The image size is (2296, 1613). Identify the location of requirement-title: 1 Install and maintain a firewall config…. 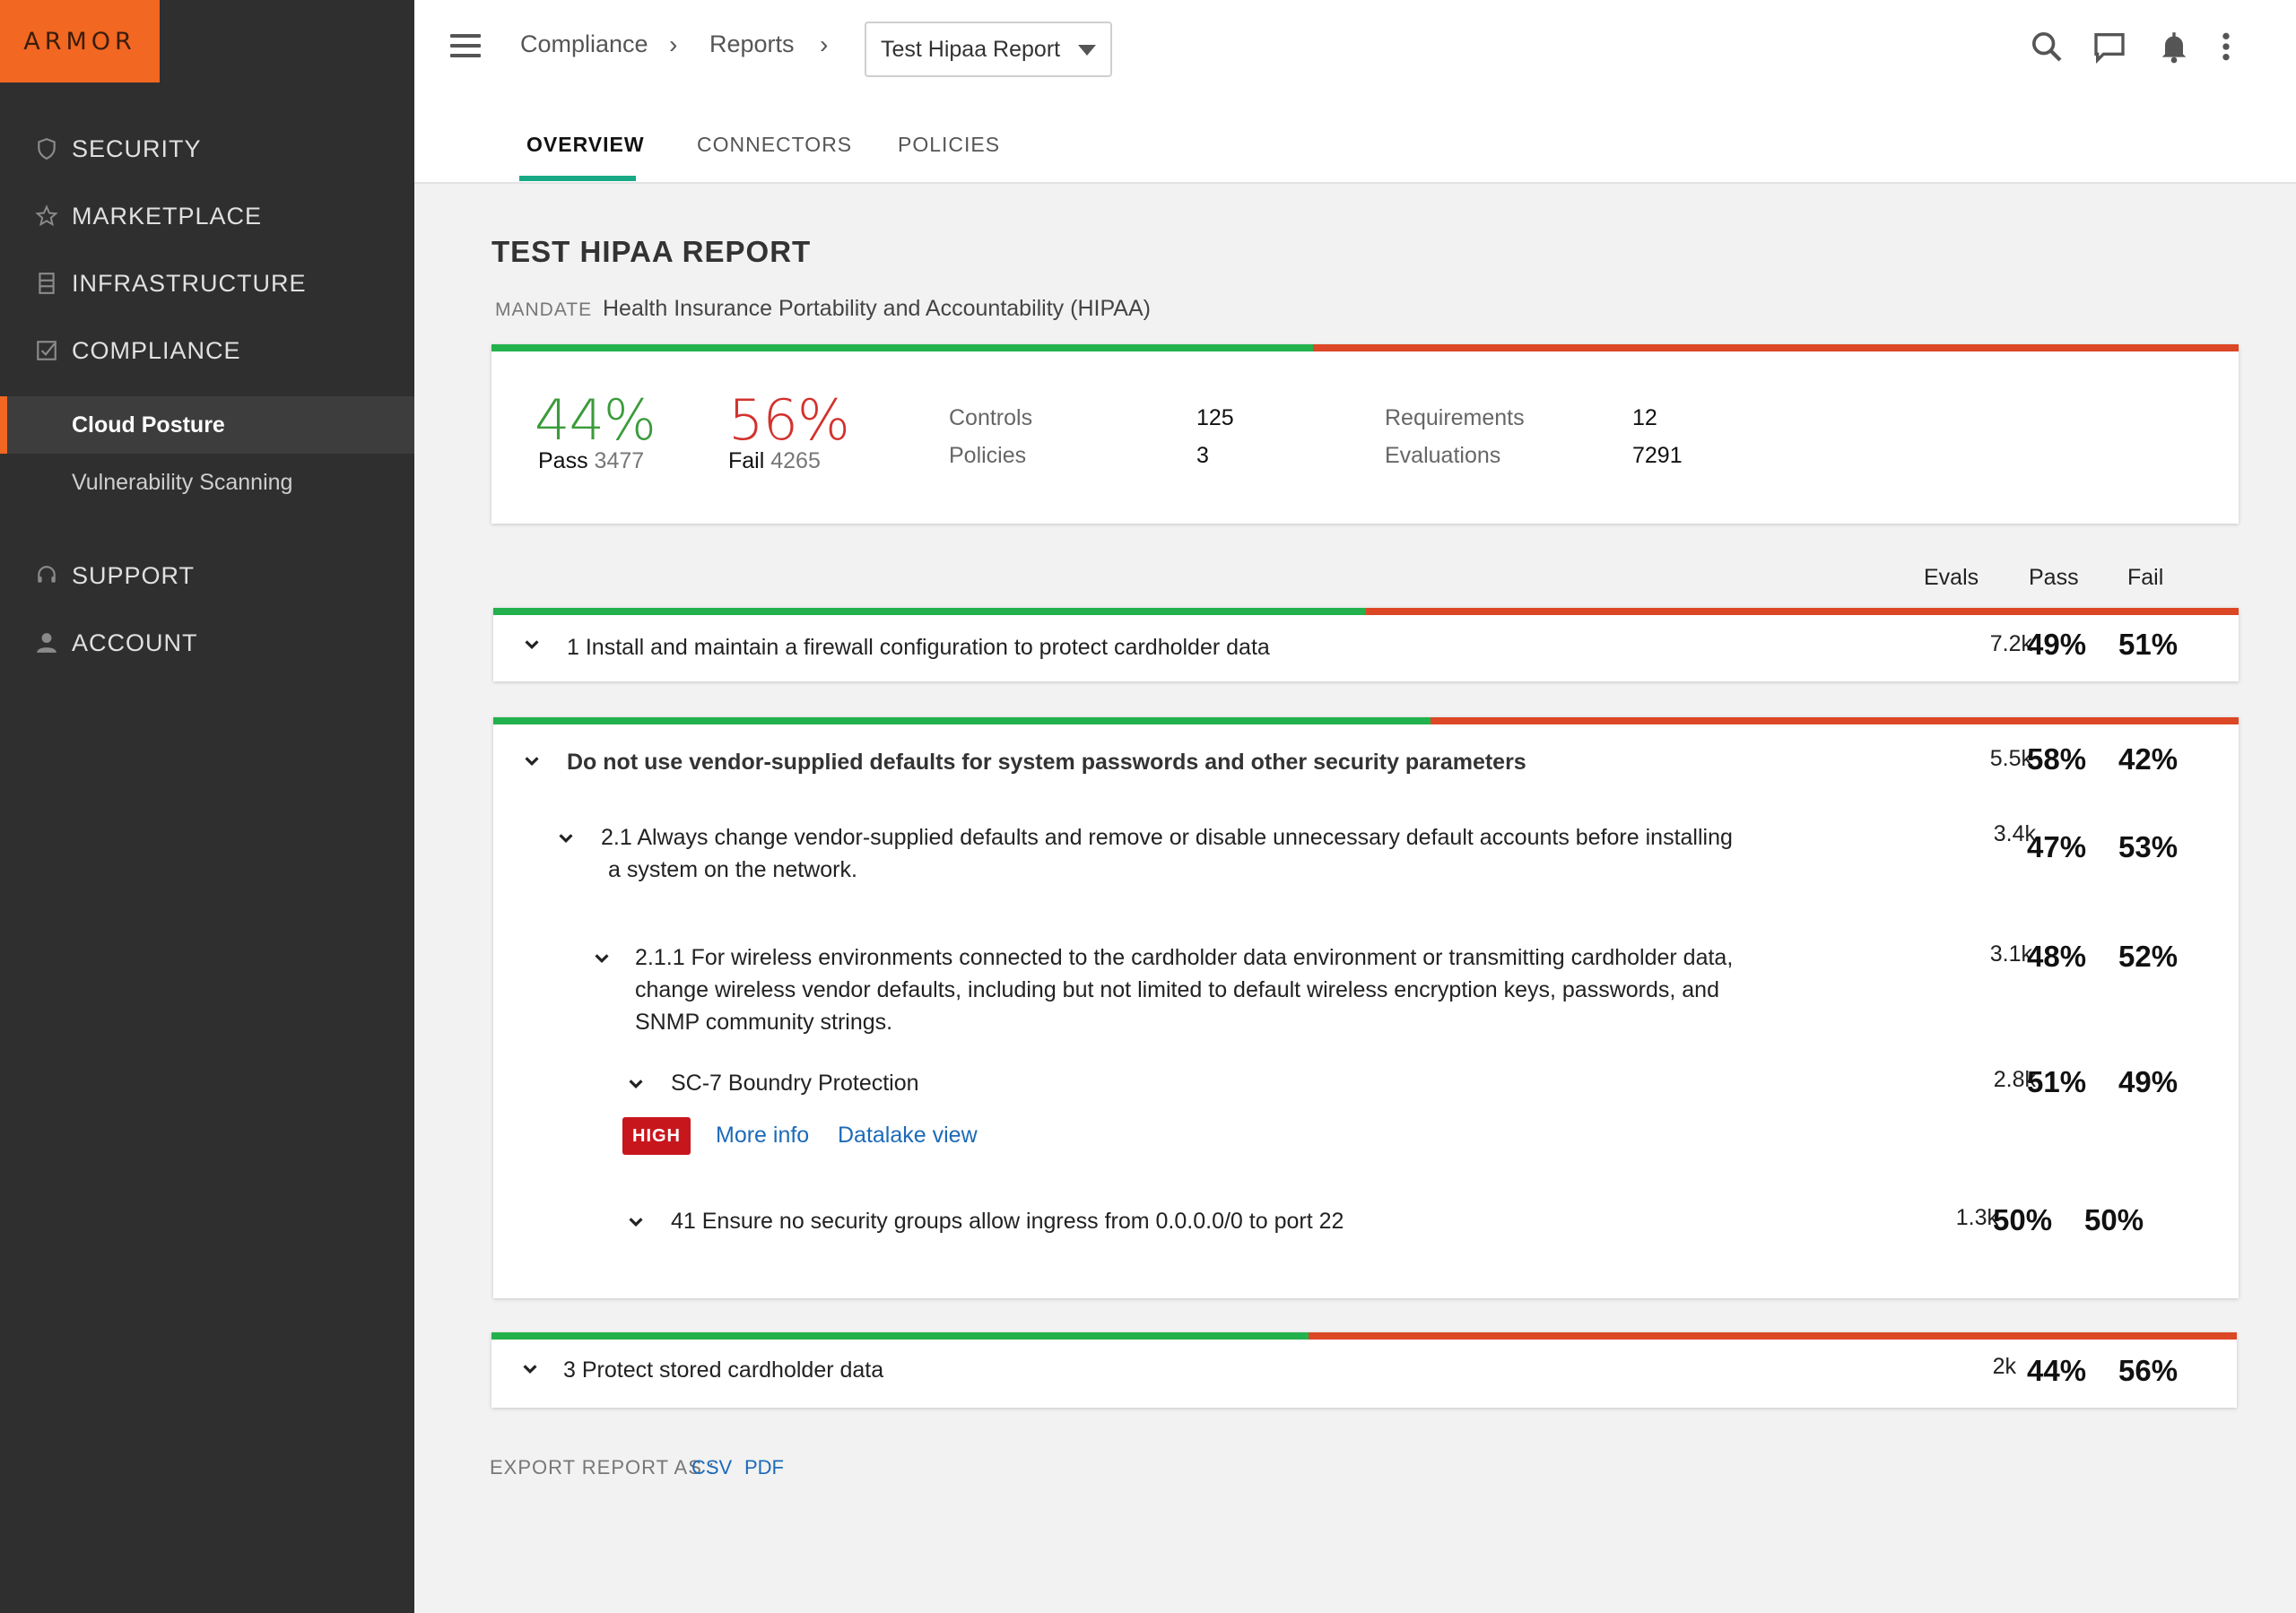
(918, 647).